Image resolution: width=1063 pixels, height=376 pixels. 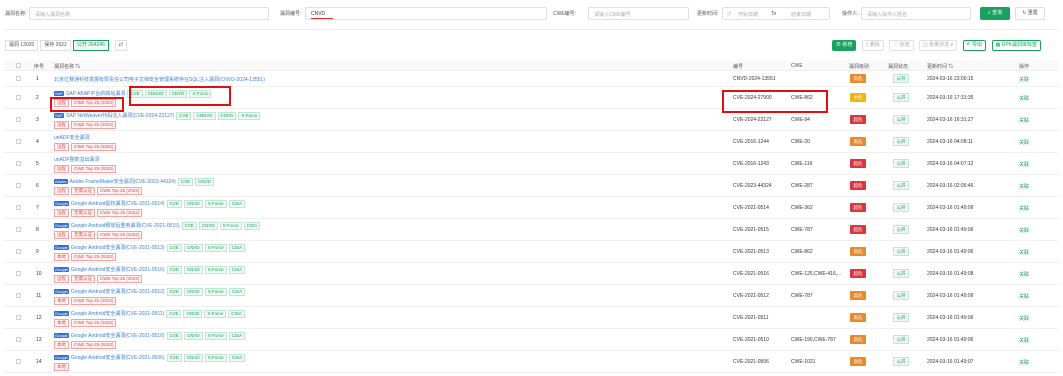 I want to click on tab-saved: 保存 3922, so click(x=55, y=45).